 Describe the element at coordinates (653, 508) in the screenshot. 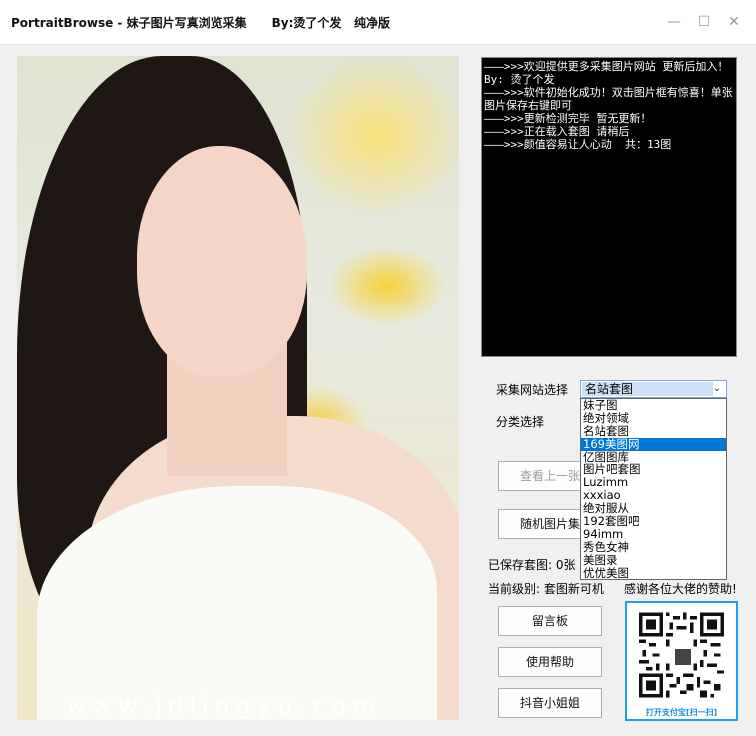

I see `dropdown-option: 绝对服从` at that location.